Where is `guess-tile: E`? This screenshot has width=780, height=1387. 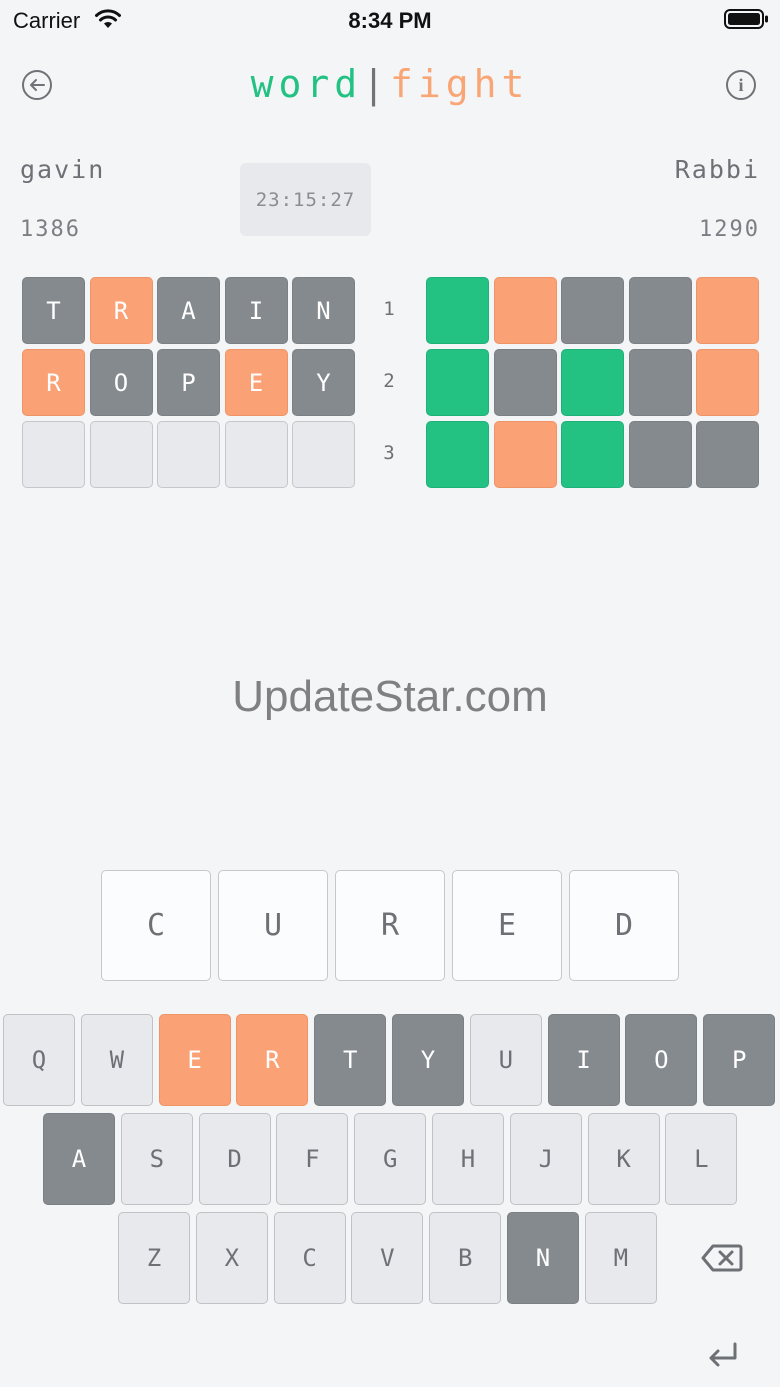 guess-tile: E is located at coordinates (507, 925).